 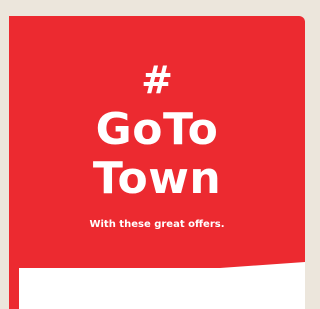 What do you see at coordinates (157, 80) in the screenshot?
I see `hash-symbol: #` at bounding box center [157, 80].